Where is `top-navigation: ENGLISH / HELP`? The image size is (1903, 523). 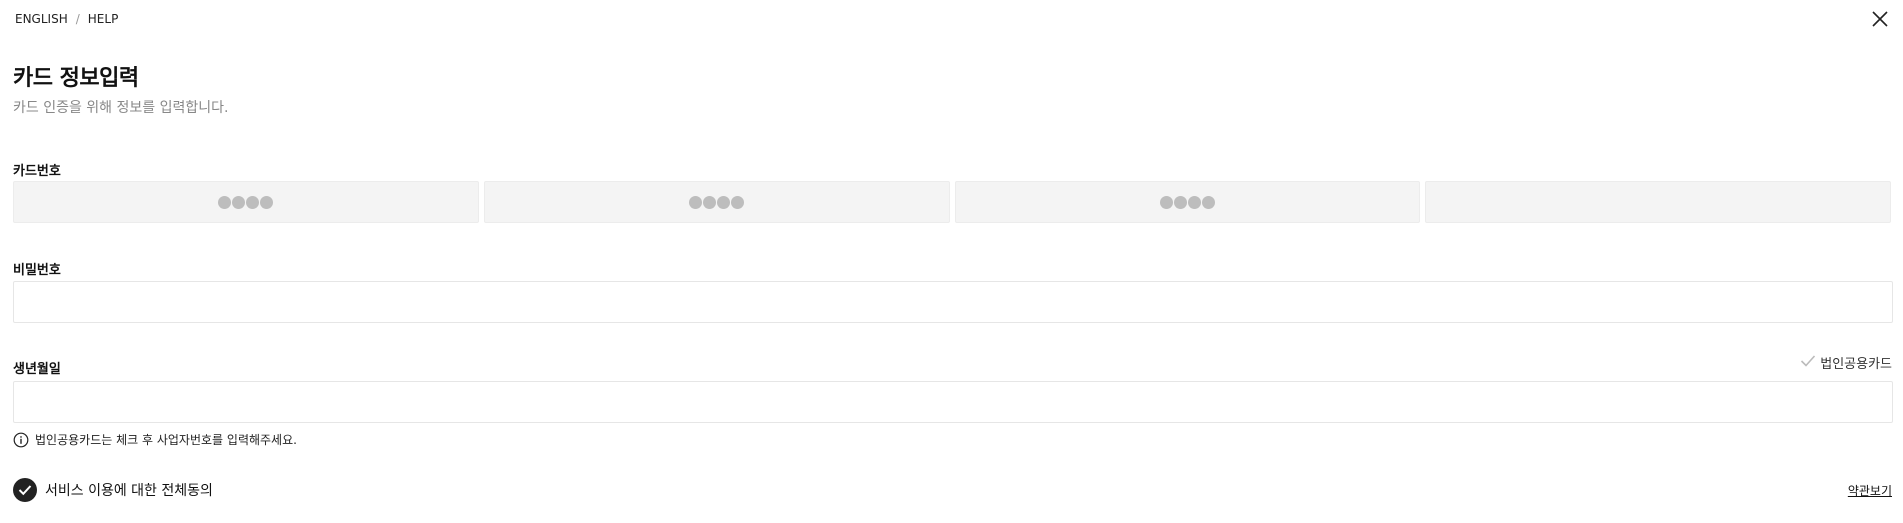 top-navigation: ENGLISH / HELP is located at coordinates (66, 19).